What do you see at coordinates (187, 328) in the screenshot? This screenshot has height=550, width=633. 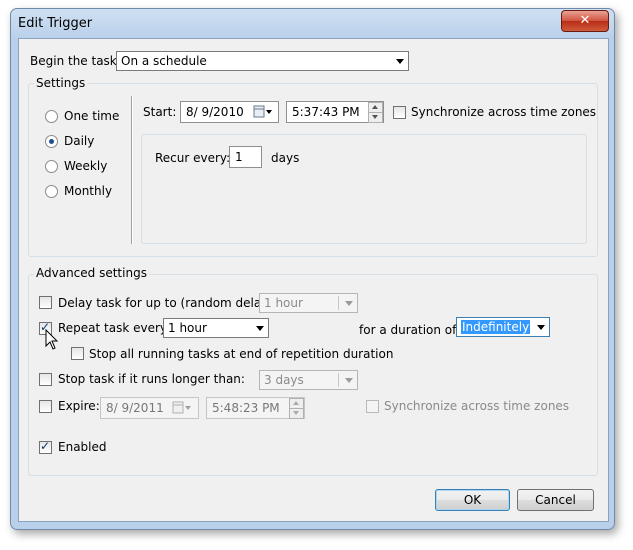 I see `repeat-value: 1 hour` at bounding box center [187, 328].